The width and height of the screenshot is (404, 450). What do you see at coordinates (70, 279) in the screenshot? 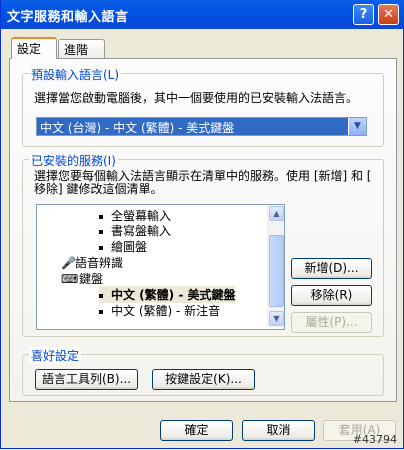
I see `keyboard-icon: ⌨` at bounding box center [70, 279].